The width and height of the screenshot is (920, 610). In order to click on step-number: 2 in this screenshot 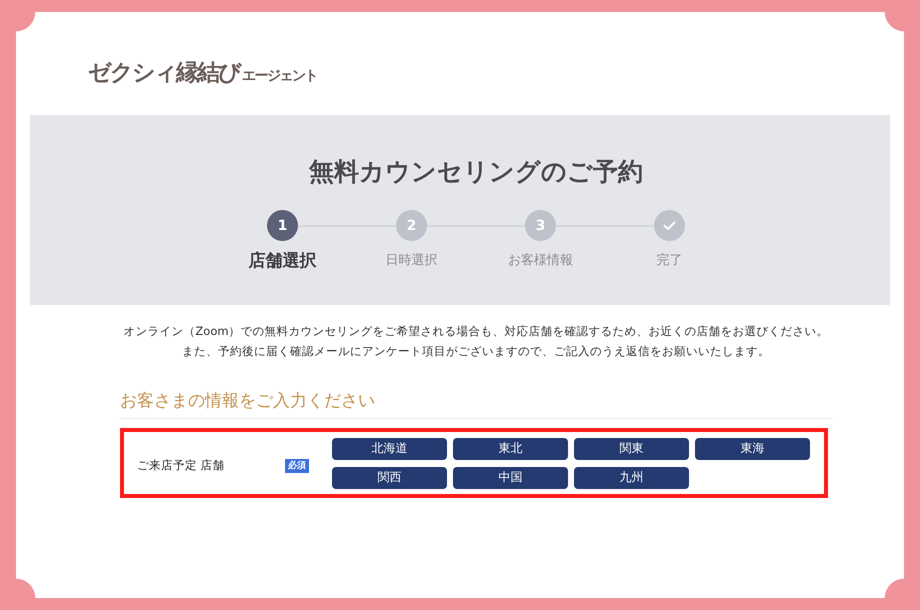, I will do `click(411, 225)`.